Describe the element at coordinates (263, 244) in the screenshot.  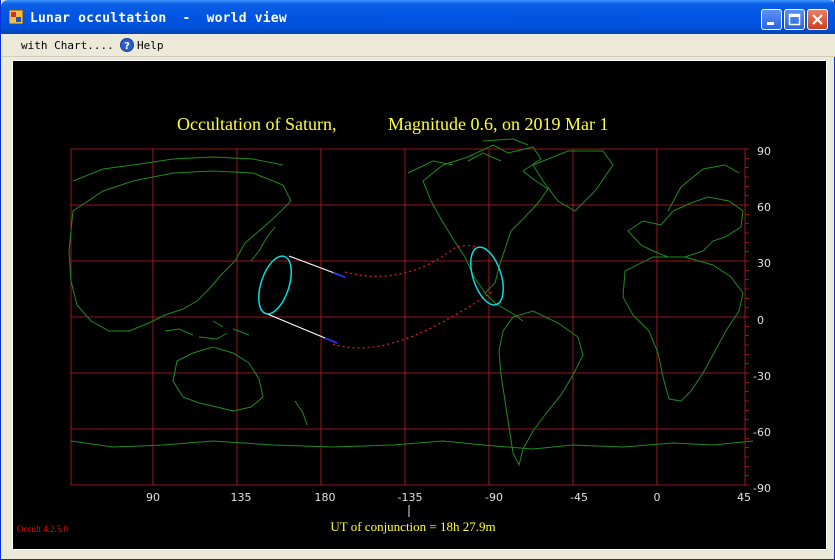
I see `coastline-japan` at that location.